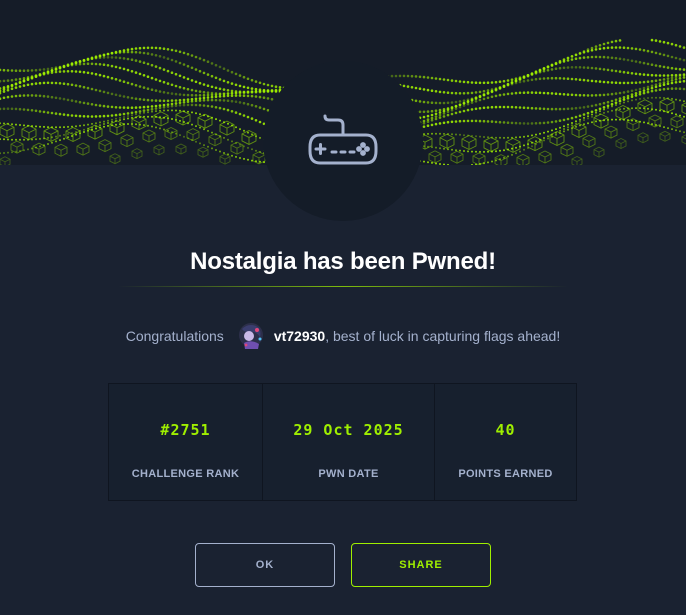  What do you see at coordinates (299, 336) in the screenshot?
I see `username: vt72930` at bounding box center [299, 336].